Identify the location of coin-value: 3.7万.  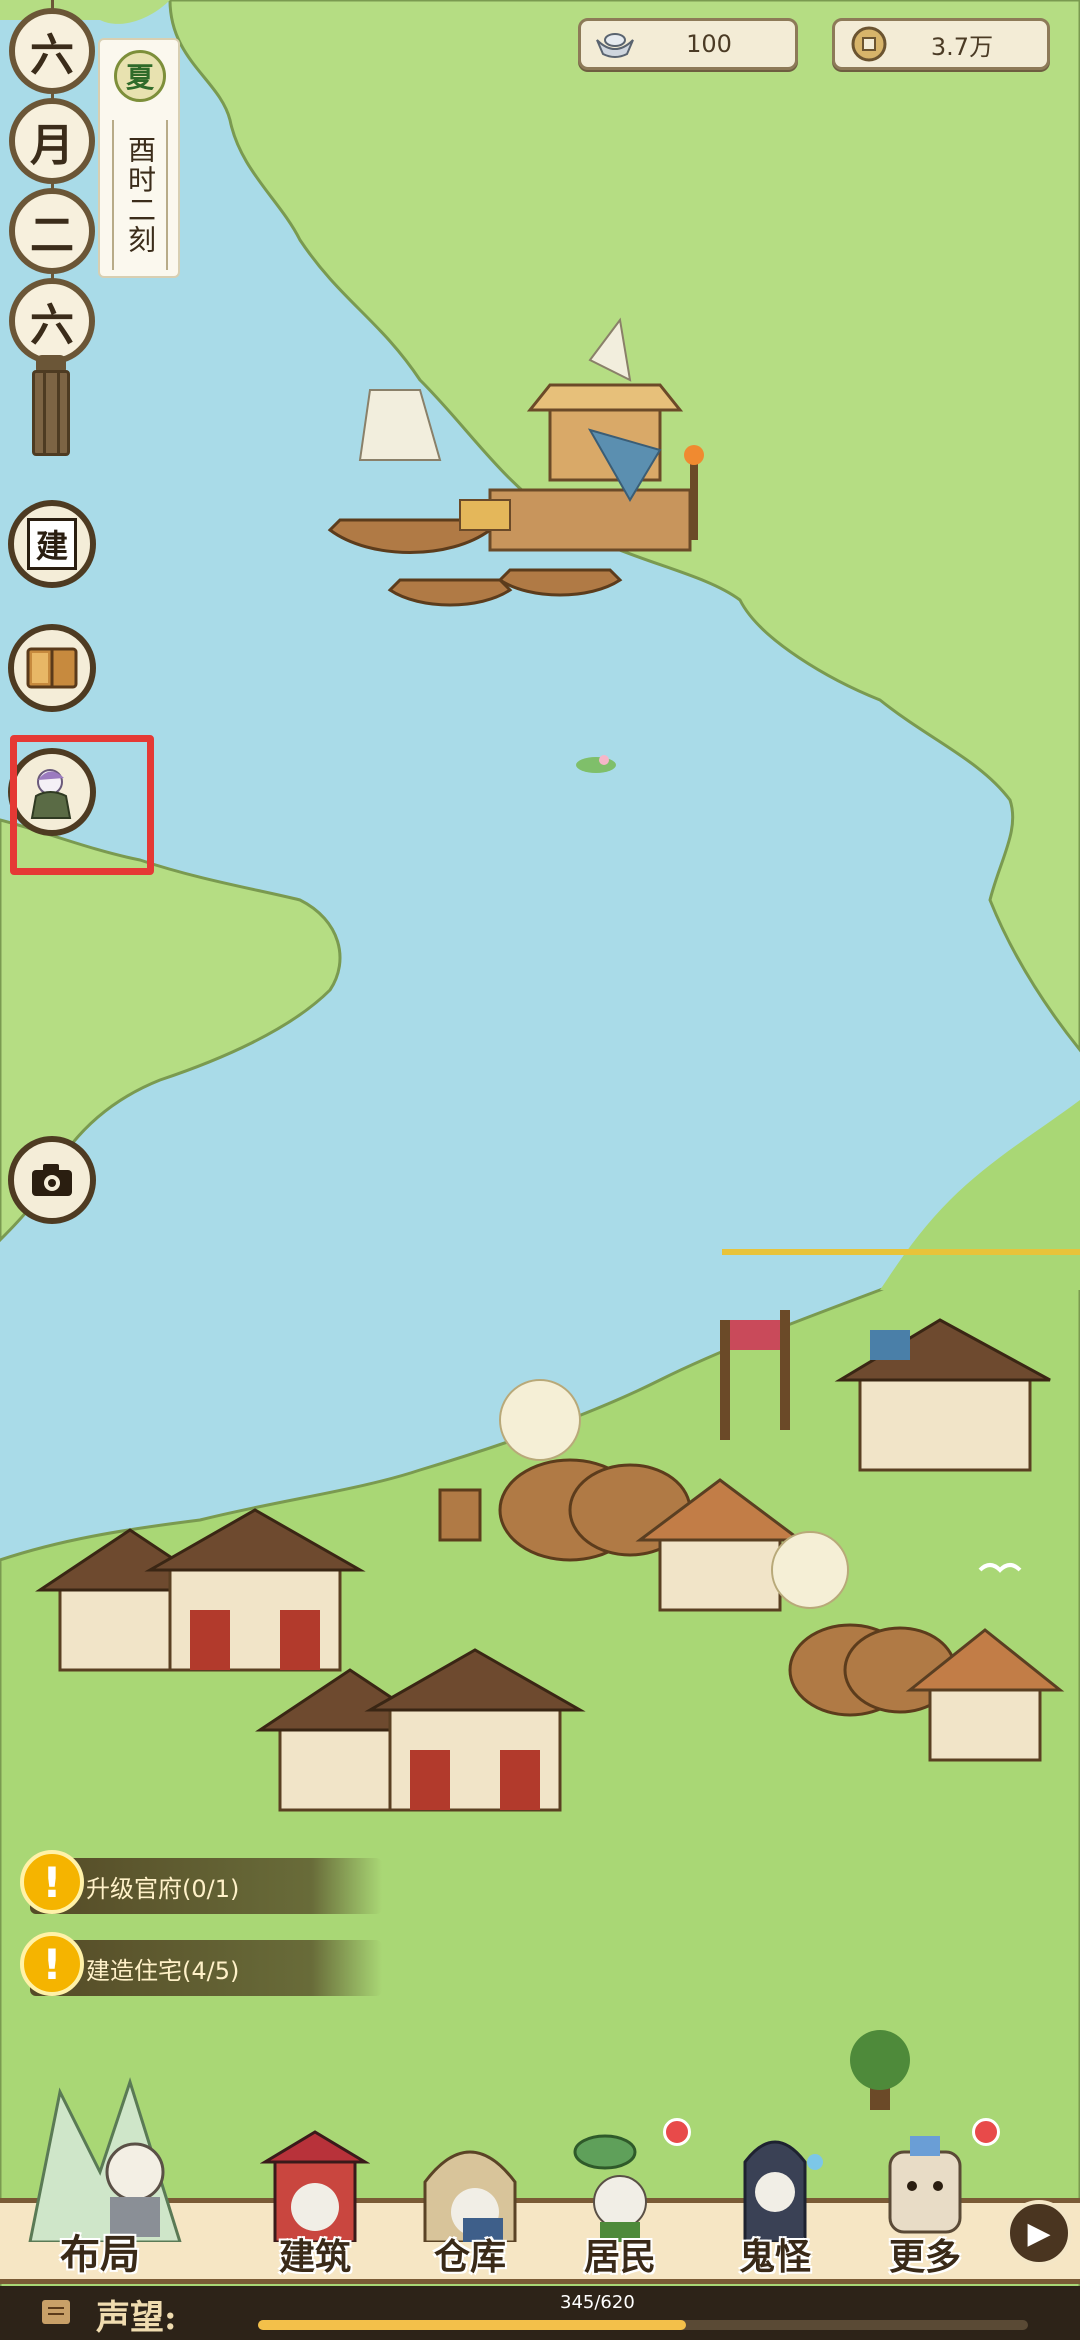
(962, 46).